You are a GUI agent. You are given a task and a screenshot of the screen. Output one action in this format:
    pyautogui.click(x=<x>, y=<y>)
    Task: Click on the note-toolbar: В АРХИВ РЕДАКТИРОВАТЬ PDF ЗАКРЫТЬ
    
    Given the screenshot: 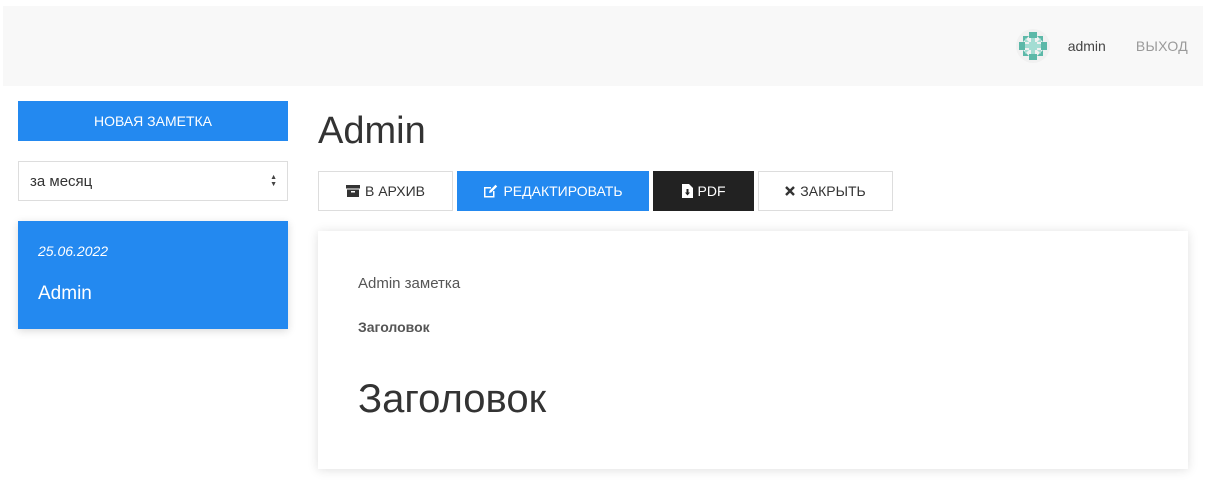 What is the action you would take?
    pyautogui.click(x=753, y=191)
    